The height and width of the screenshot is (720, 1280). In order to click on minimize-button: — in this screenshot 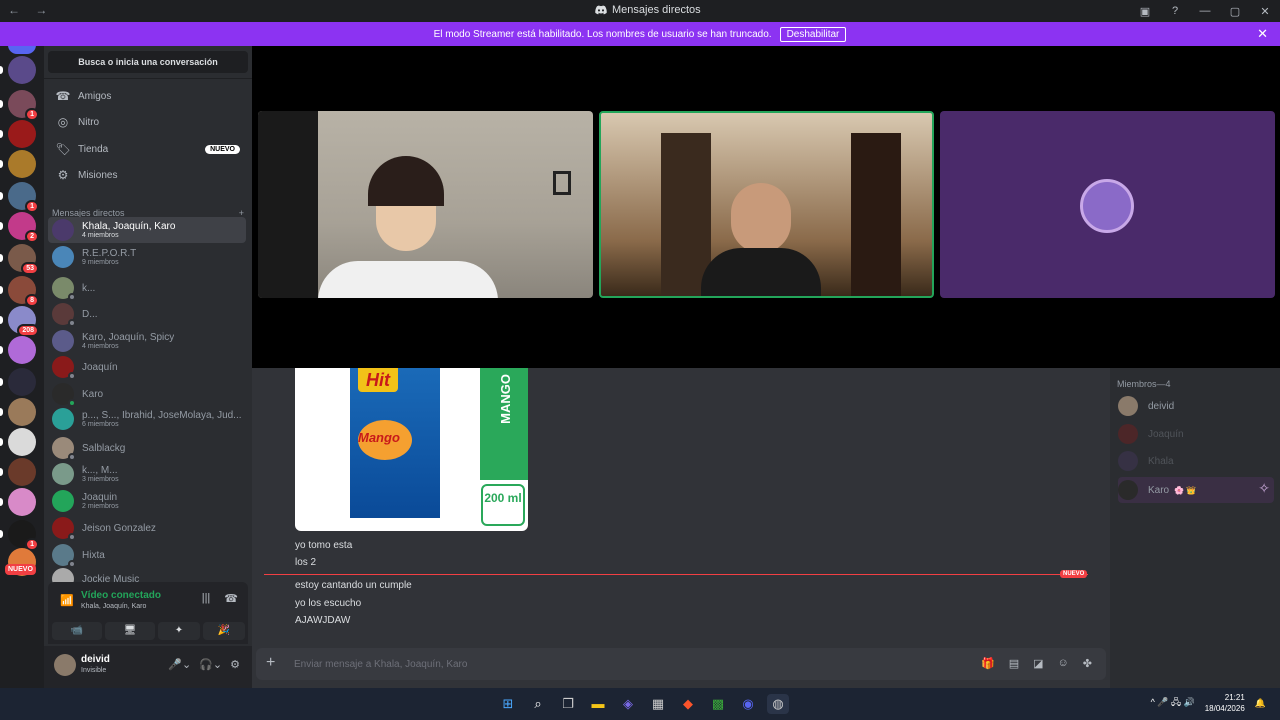, I will do `click(1205, 11)`.